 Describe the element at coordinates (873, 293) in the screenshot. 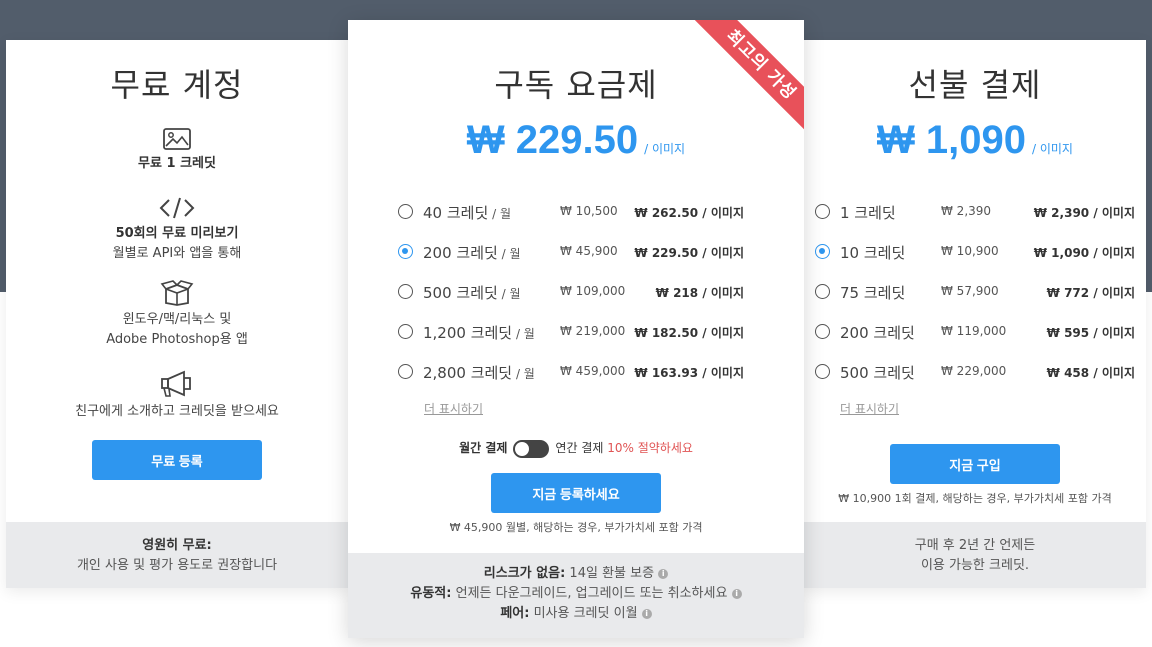

I see `option-label: 75 크레딧` at that location.